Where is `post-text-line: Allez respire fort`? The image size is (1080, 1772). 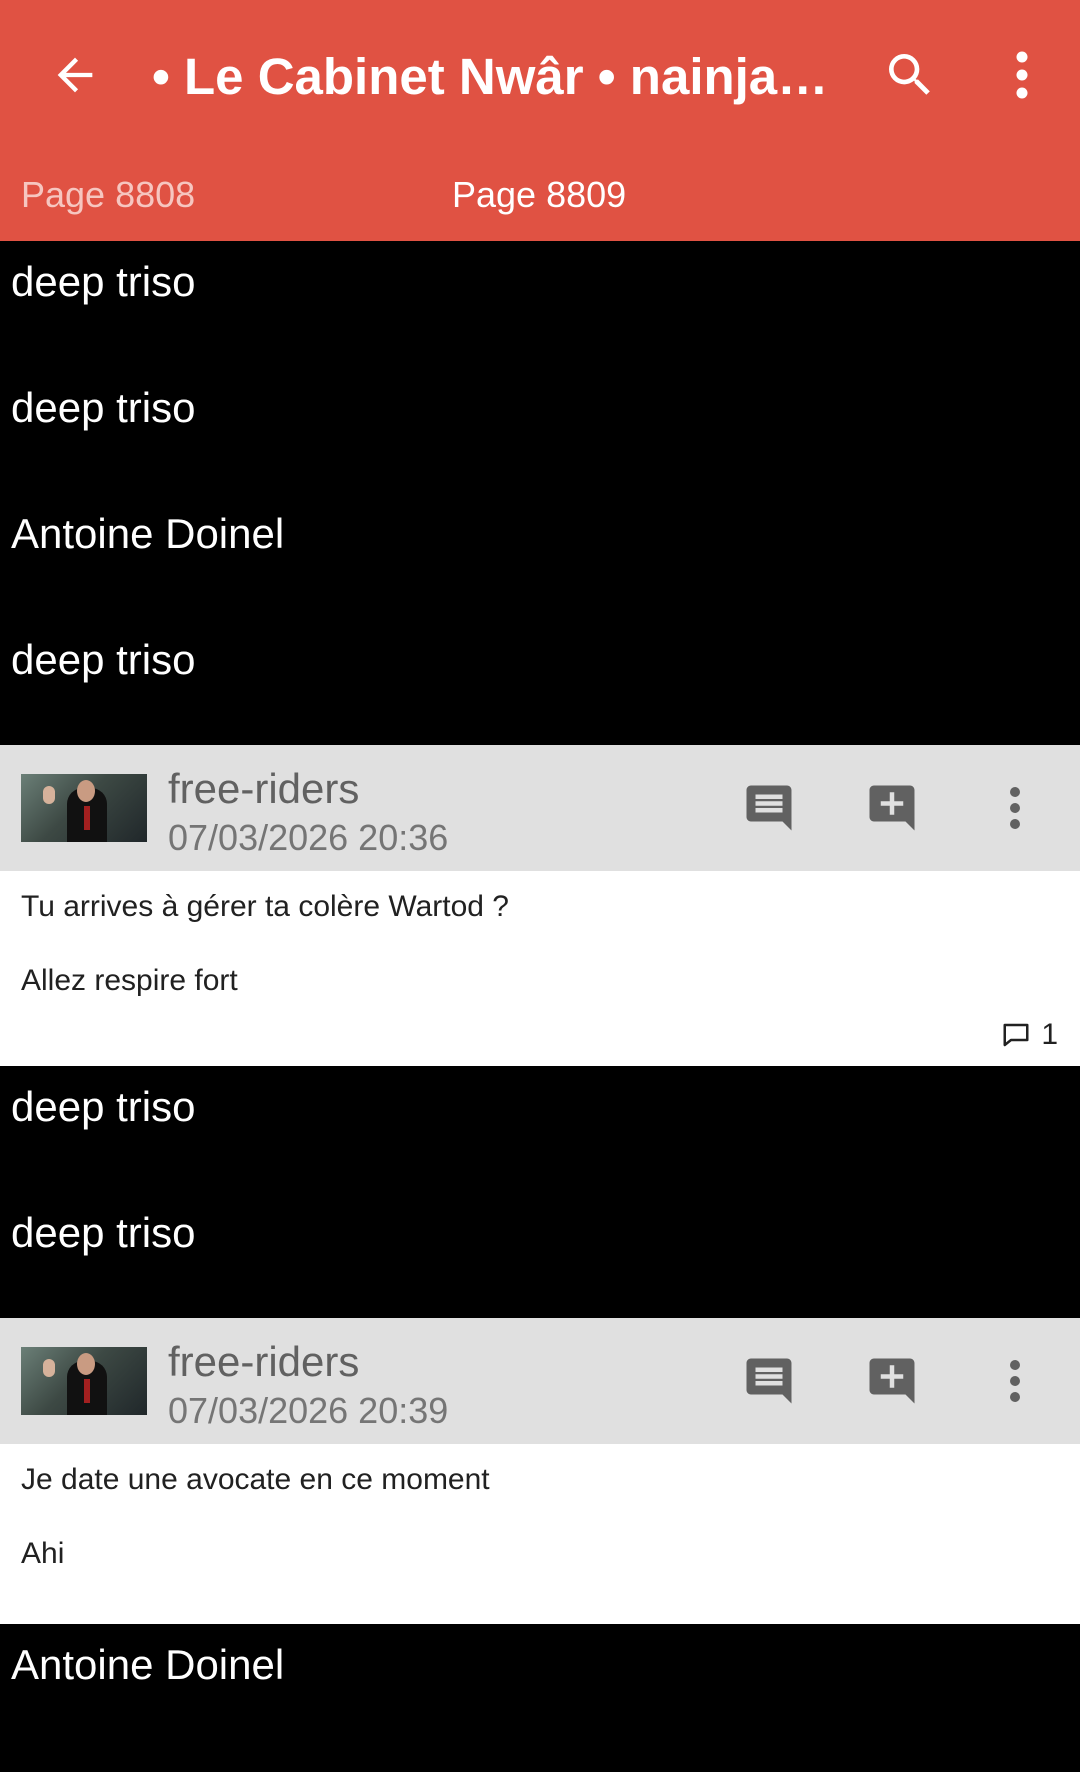
post-text-line: Allez respire fort is located at coordinates (129, 980).